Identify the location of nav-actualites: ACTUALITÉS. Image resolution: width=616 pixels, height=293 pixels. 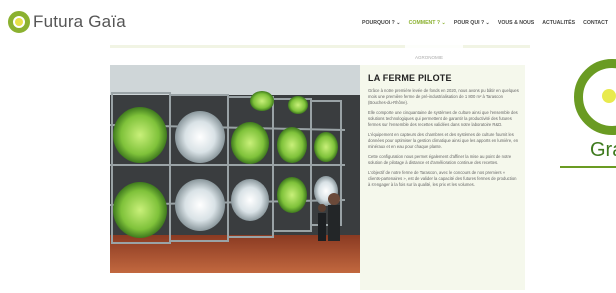
(558, 23).